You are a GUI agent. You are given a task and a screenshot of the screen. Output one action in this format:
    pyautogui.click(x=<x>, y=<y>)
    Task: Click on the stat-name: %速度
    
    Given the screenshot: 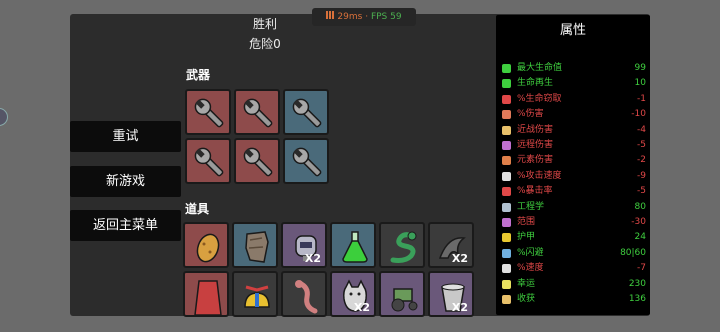 What is the action you would take?
    pyautogui.click(x=530, y=268)
    